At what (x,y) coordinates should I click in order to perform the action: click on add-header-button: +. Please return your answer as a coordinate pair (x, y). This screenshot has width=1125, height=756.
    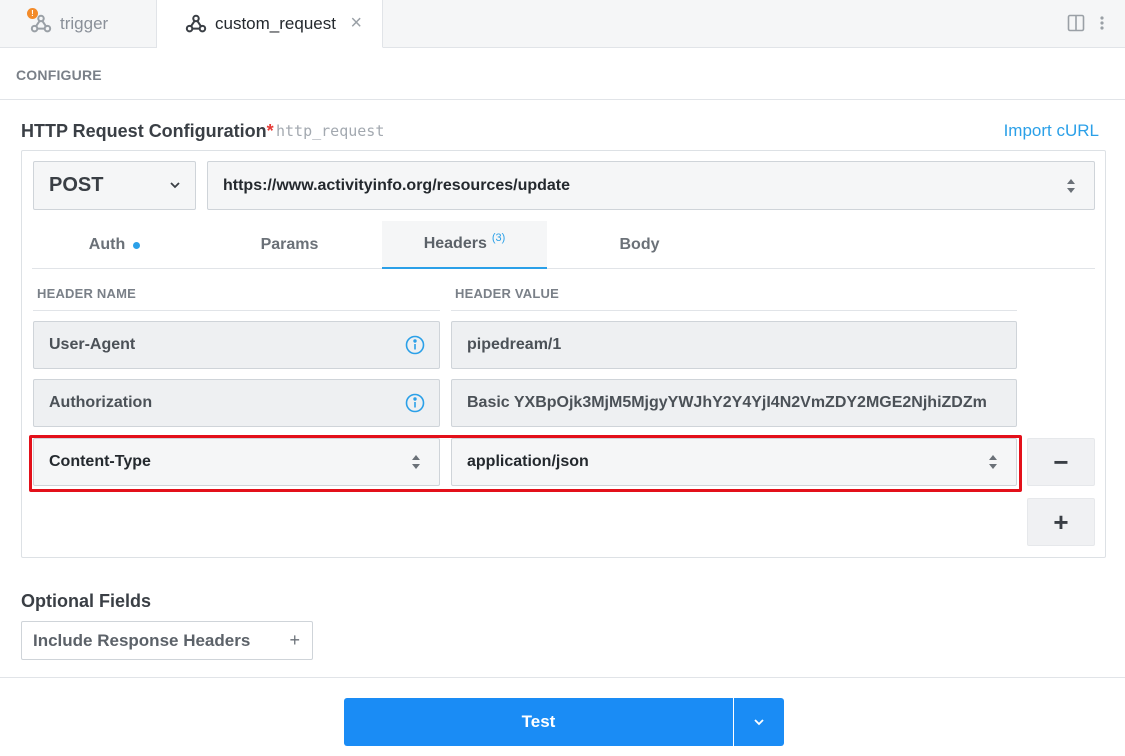
    Looking at the image, I should click on (1061, 522).